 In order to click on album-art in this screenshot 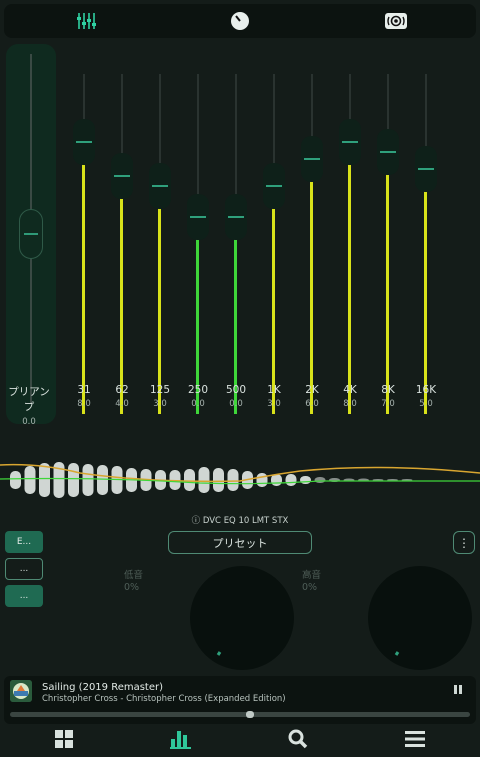, I will do `click(21, 691)`.